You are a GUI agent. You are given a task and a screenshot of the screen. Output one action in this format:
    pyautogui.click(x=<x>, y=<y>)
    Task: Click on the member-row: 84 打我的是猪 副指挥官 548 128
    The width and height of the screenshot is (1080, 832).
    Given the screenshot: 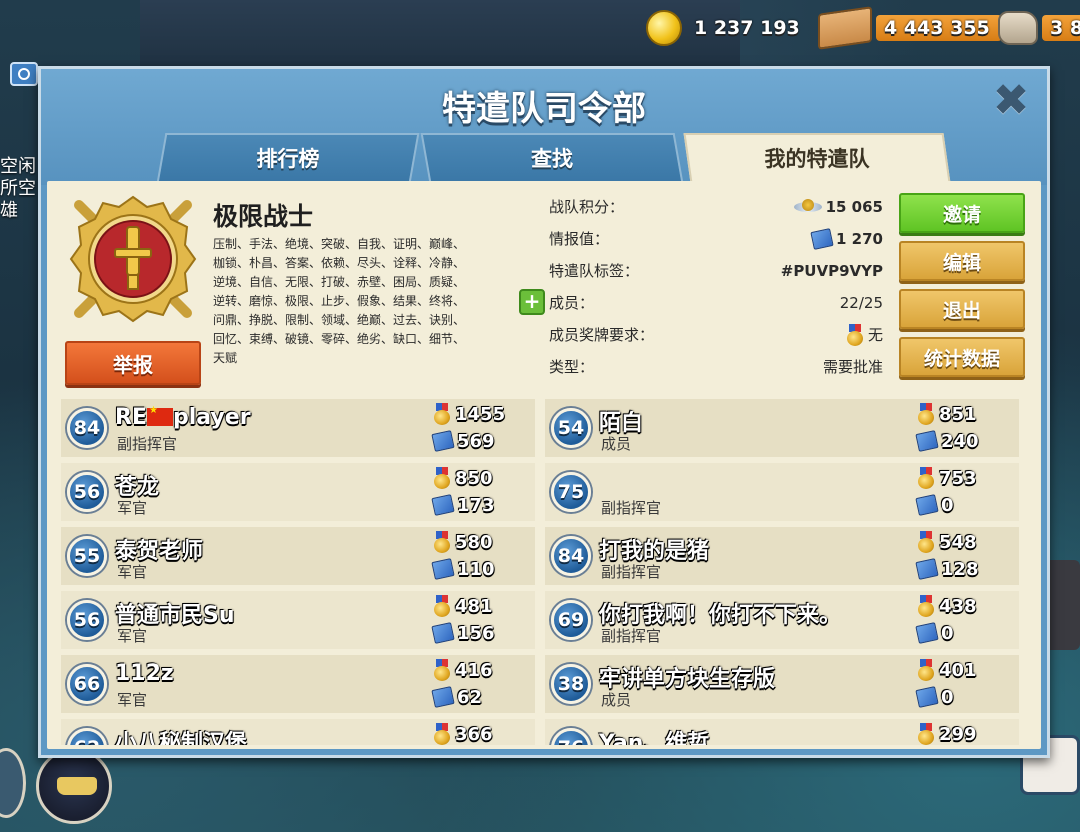 What is the action you would take?
    pyautogui.click(x=782, y=556)
    